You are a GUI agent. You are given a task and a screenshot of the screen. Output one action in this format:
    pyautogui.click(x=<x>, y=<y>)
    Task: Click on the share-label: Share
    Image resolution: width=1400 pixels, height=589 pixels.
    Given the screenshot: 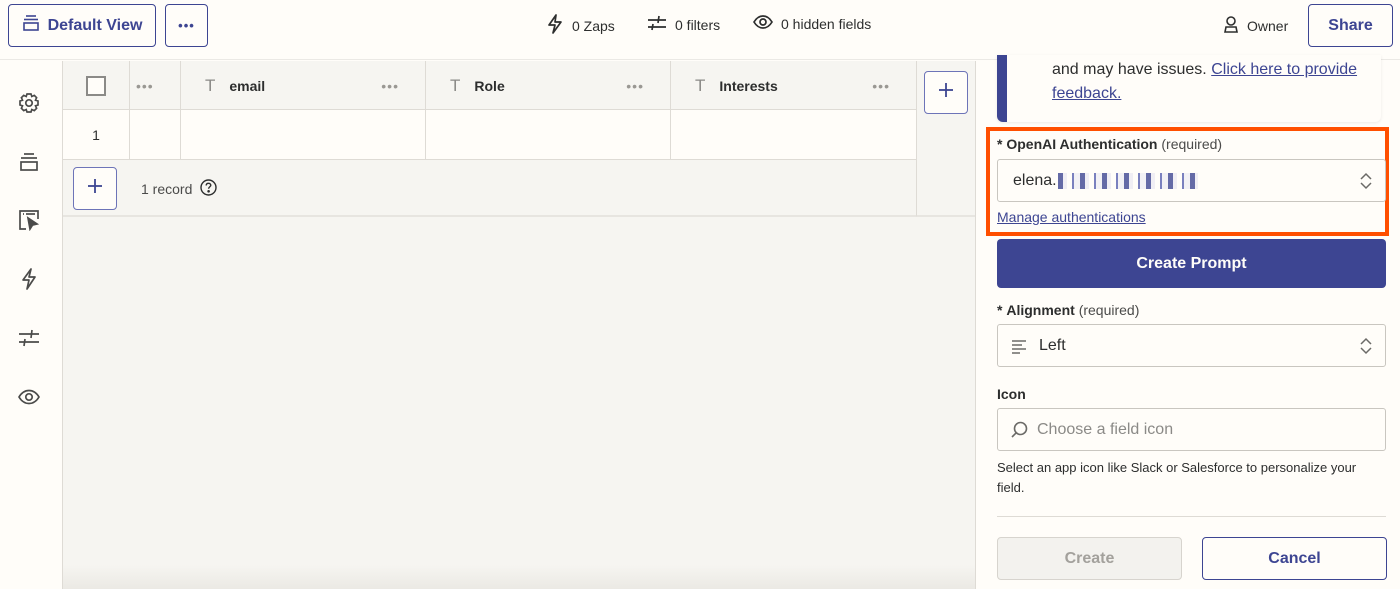 What is the action you would take?
    pyautogui.click(x=1350, y=25)
    